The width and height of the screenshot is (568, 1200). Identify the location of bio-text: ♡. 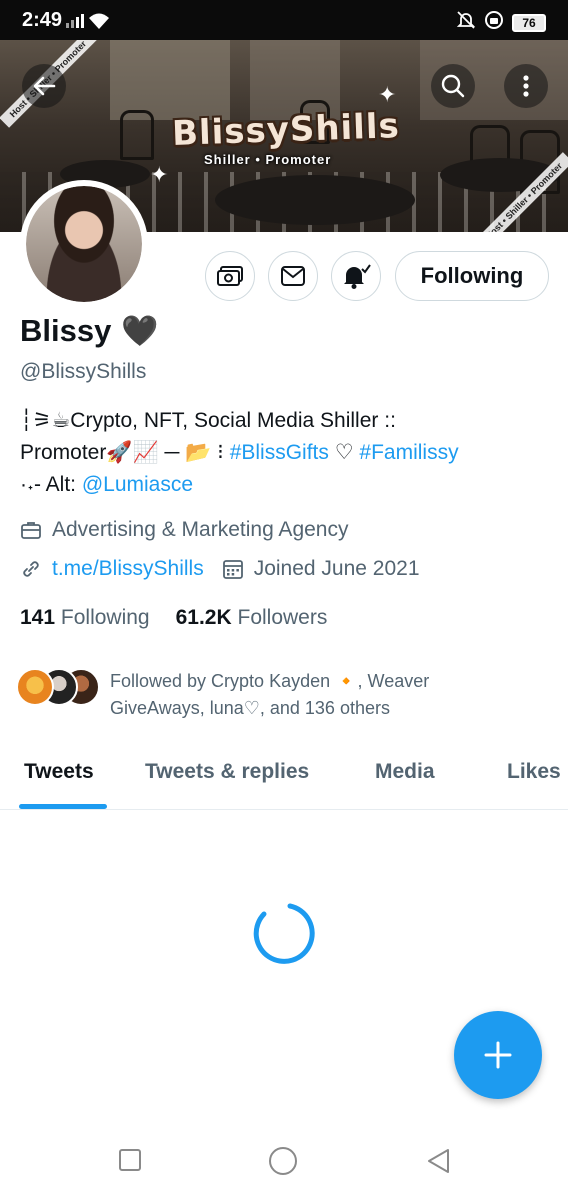
(344, 452).